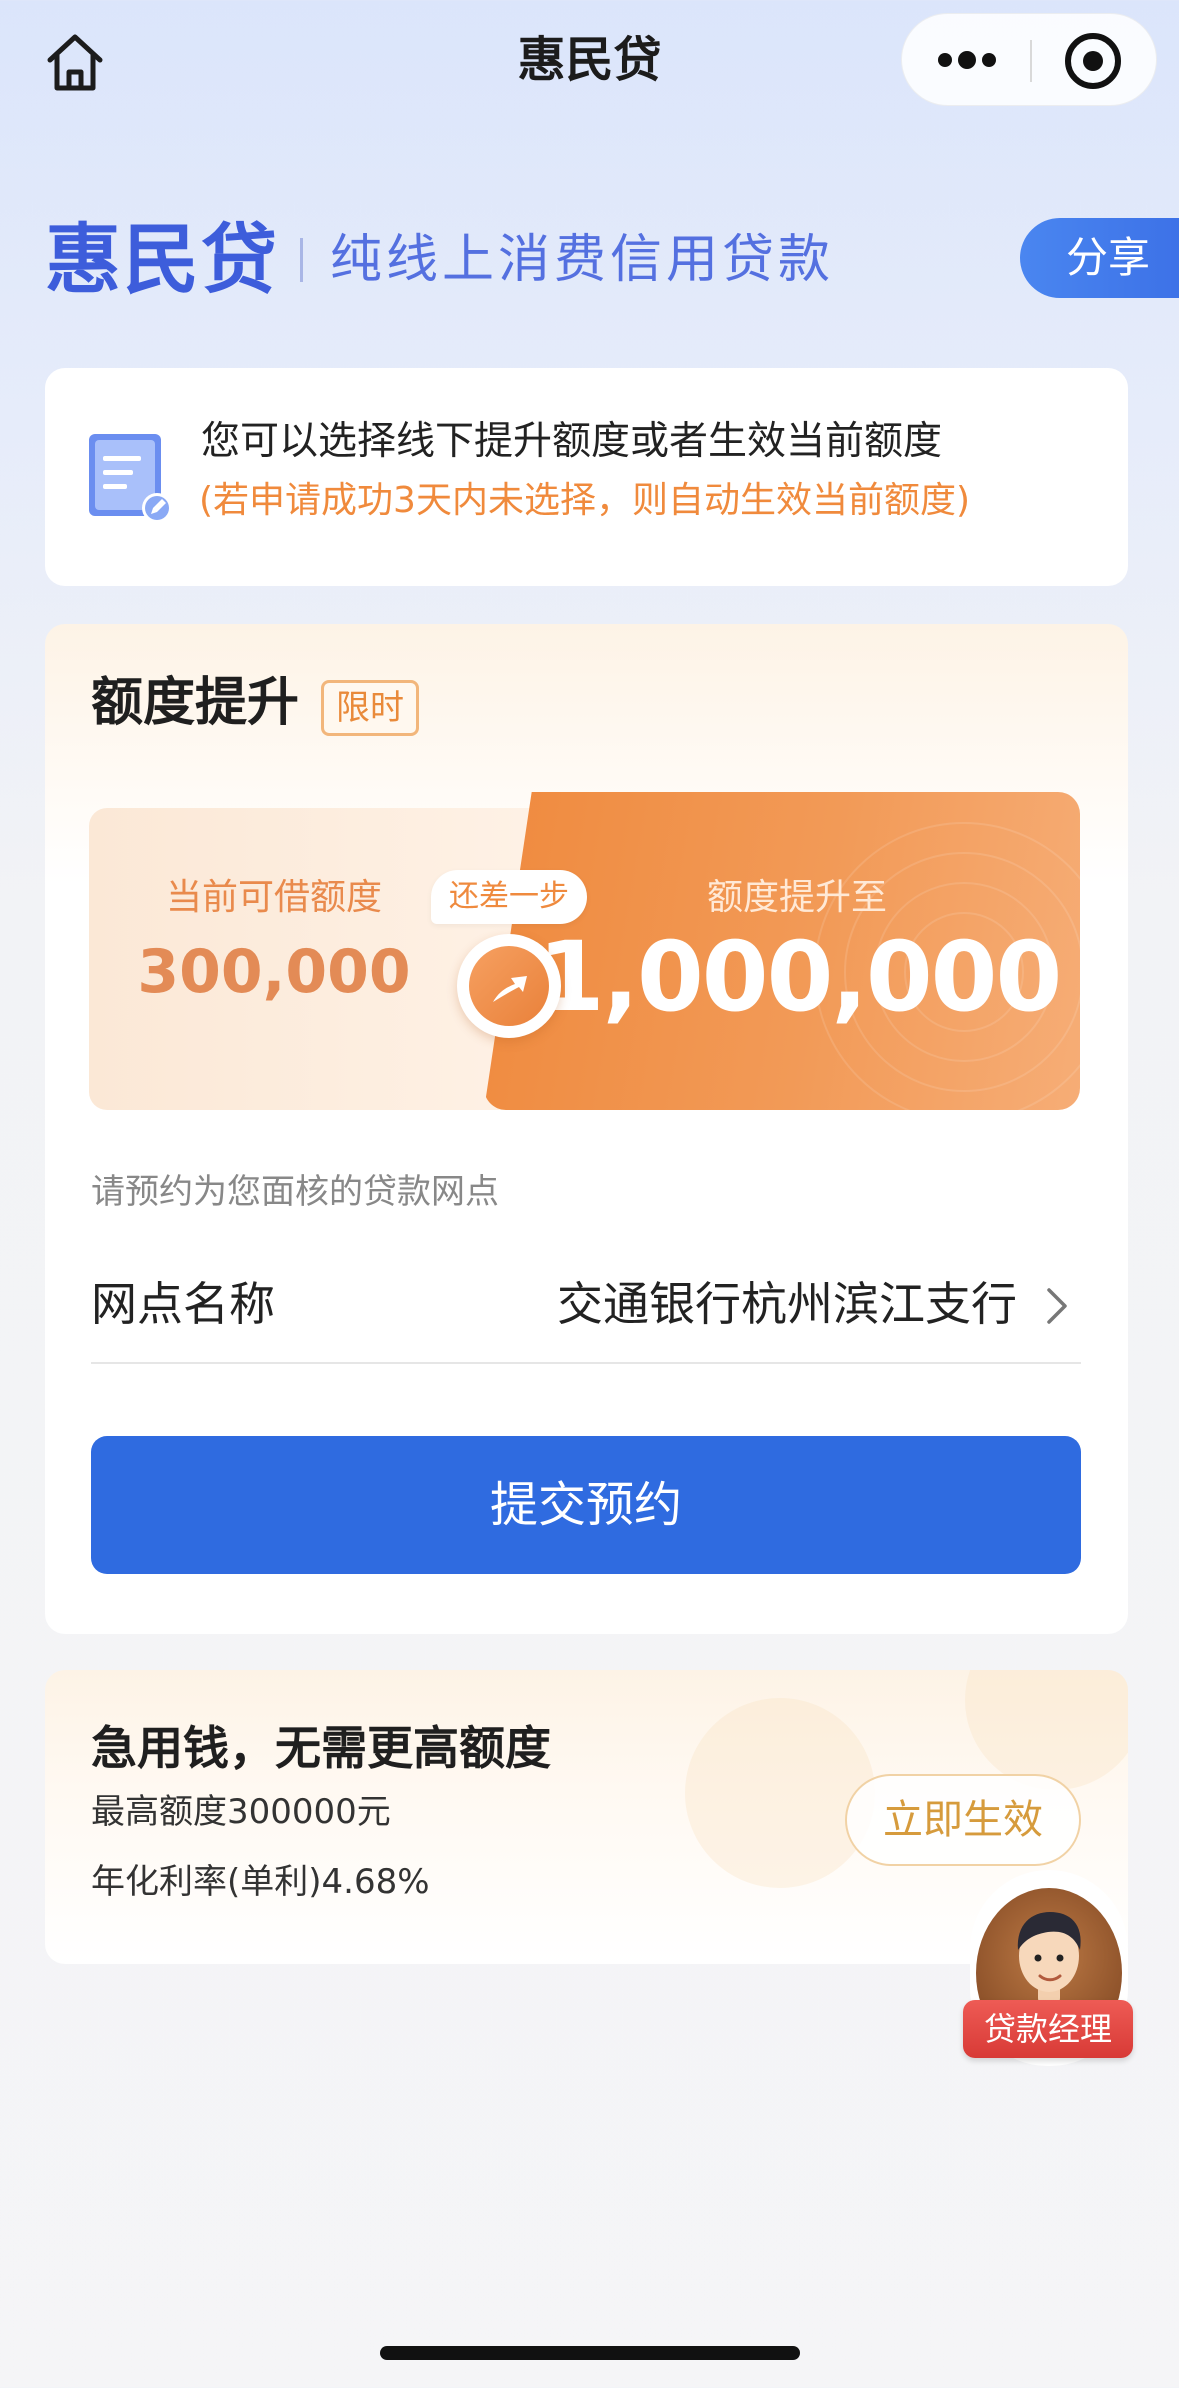  I want to click on more-button, so click(967, 60).